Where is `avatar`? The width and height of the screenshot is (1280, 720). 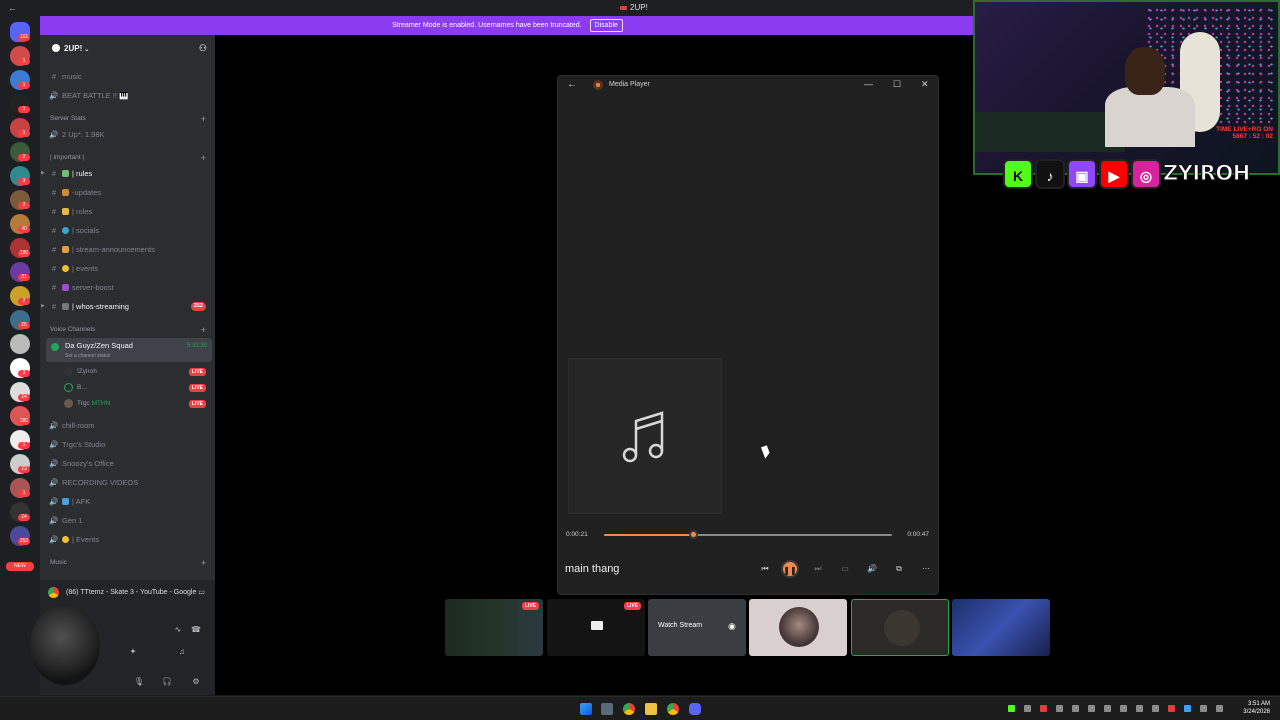 avatar is located at coordinates (68, 403).